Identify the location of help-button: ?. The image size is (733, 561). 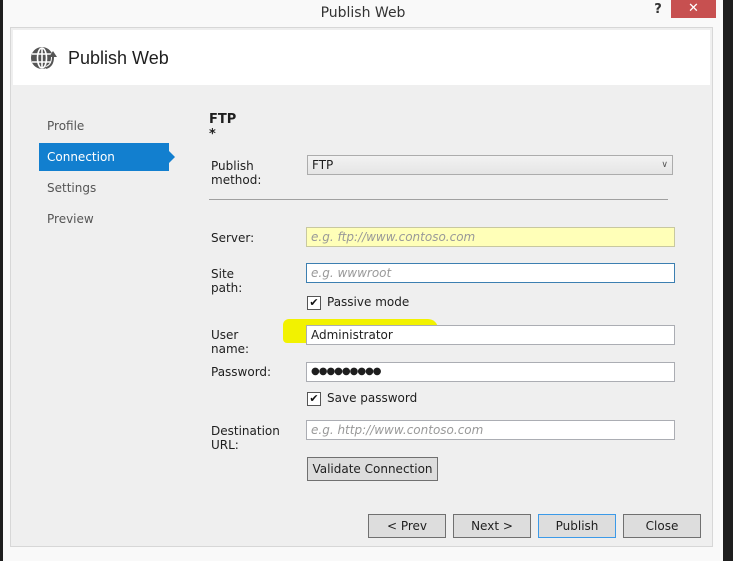
(658, 11).